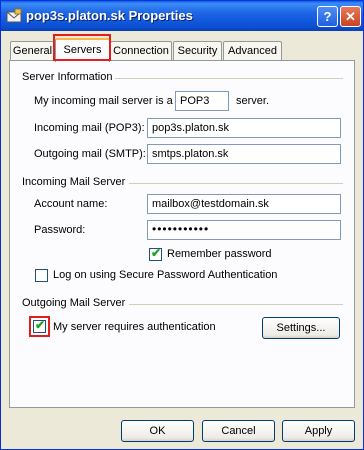  I want to click on checkmark-icon: ✔, so click(156, 253).